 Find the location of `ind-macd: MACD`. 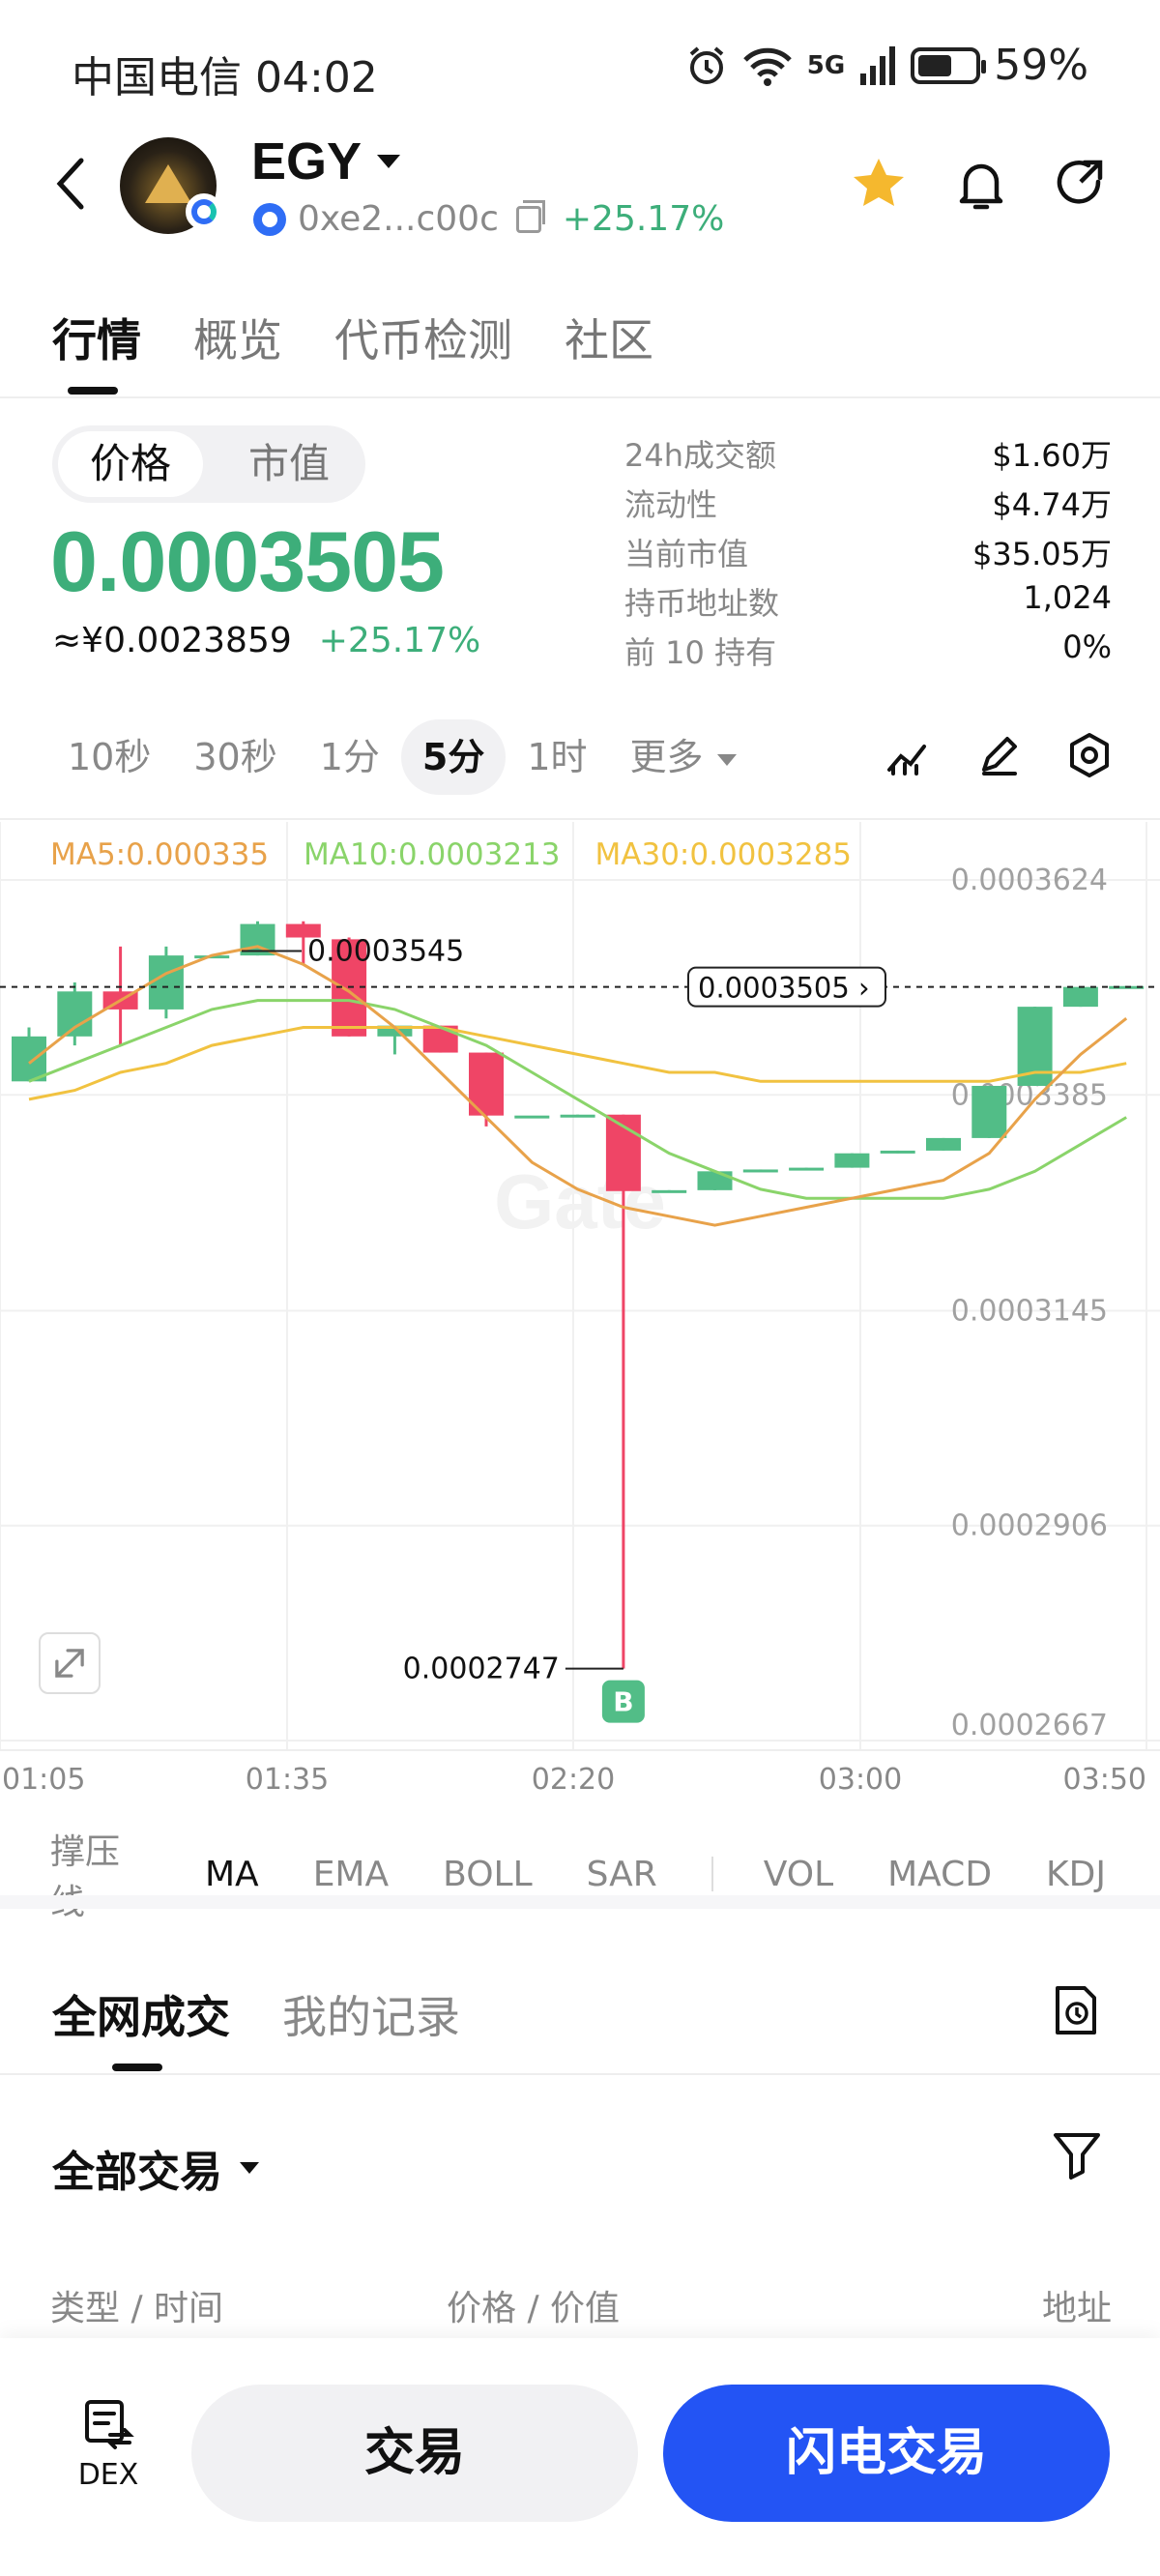

ind-macd: MACD is located at coordinates (940, 1874).